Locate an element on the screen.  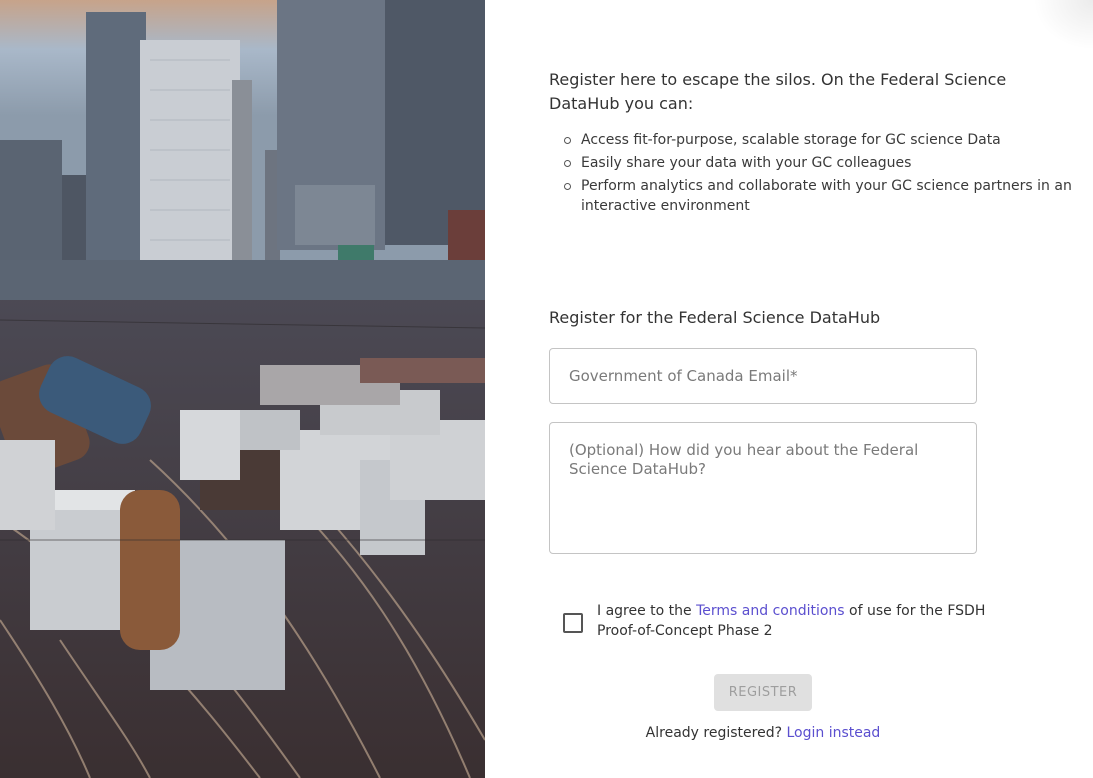
terms-link: Terms and conditions is located at coordinates (770, 611).